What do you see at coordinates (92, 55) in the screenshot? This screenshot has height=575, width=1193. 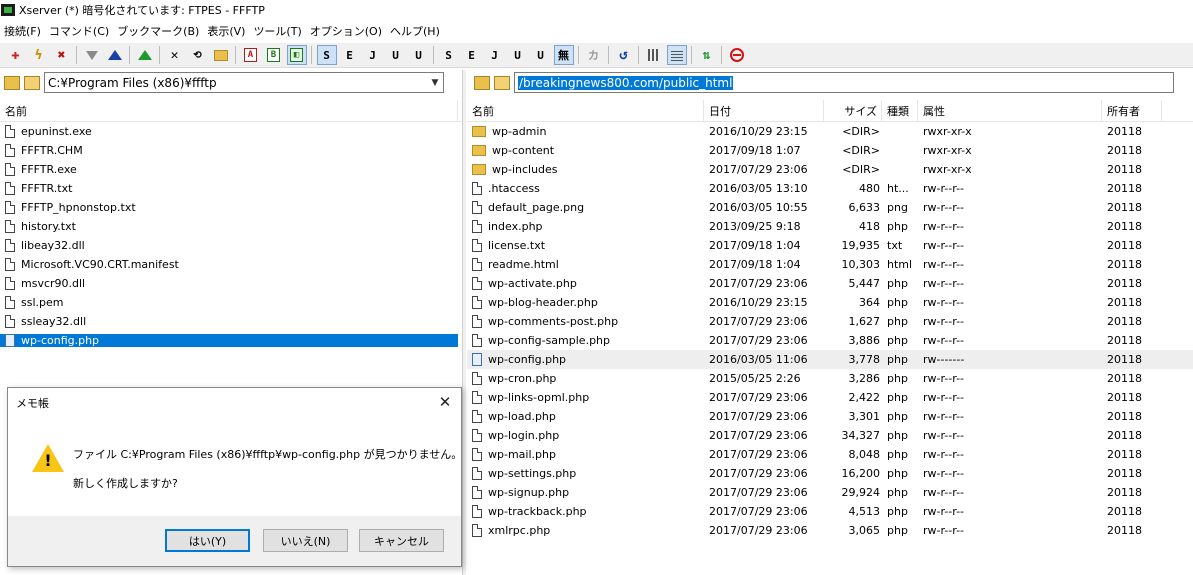 I see `download-button` at bounding box center [92, 55].